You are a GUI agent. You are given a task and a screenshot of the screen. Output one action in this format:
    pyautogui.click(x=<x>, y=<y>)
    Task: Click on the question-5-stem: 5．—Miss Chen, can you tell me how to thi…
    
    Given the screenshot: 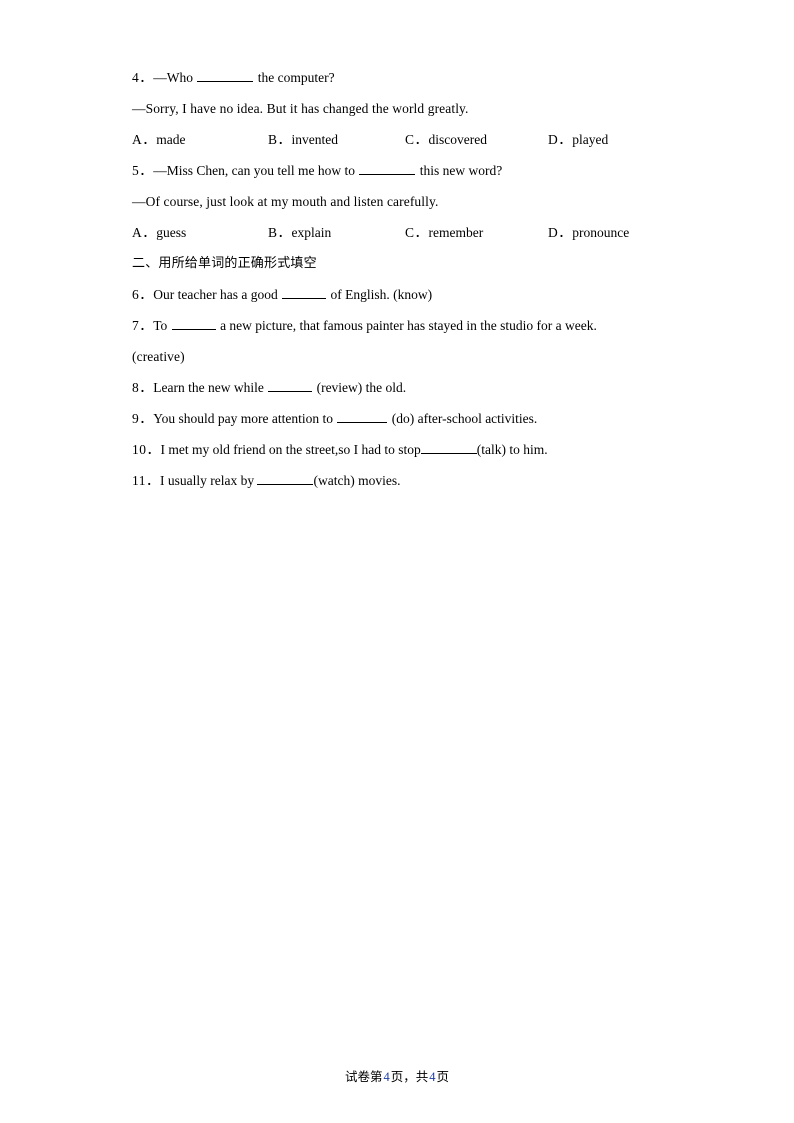 What is the action you would take?
    pyautogui.click(x=382, y=170)
    